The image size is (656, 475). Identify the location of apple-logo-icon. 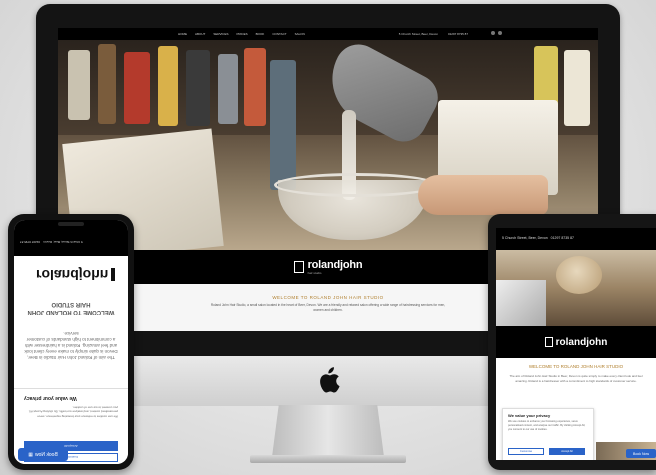
(330, 380).